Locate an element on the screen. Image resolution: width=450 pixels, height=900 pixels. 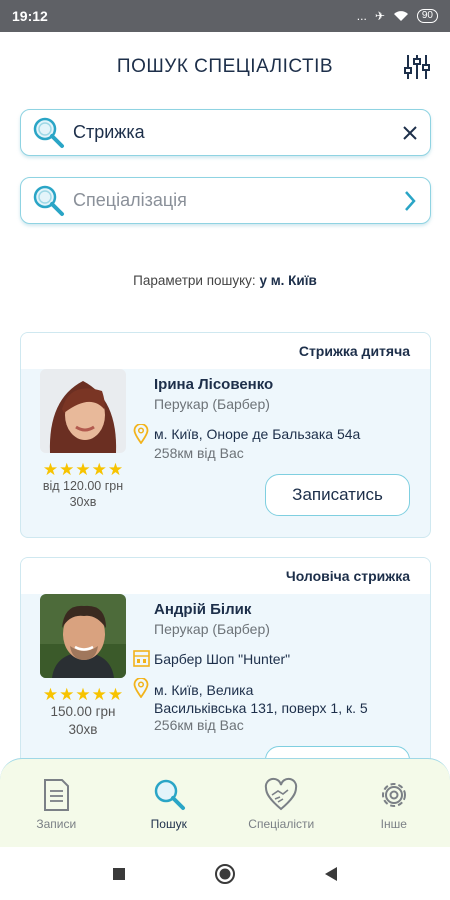
status-icons: ... ✈ 90 is located at coordinates (397, 16).